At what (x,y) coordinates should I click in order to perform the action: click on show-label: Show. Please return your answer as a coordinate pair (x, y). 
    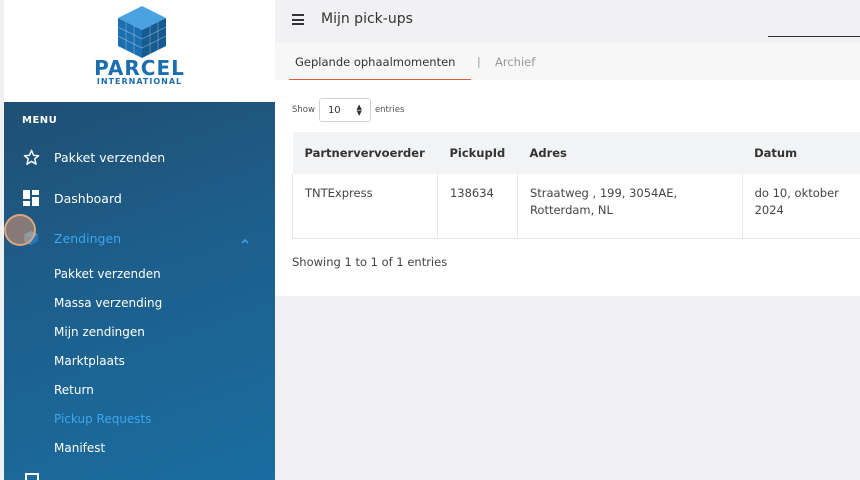
    Looking at the image, I should click on (303, 110).